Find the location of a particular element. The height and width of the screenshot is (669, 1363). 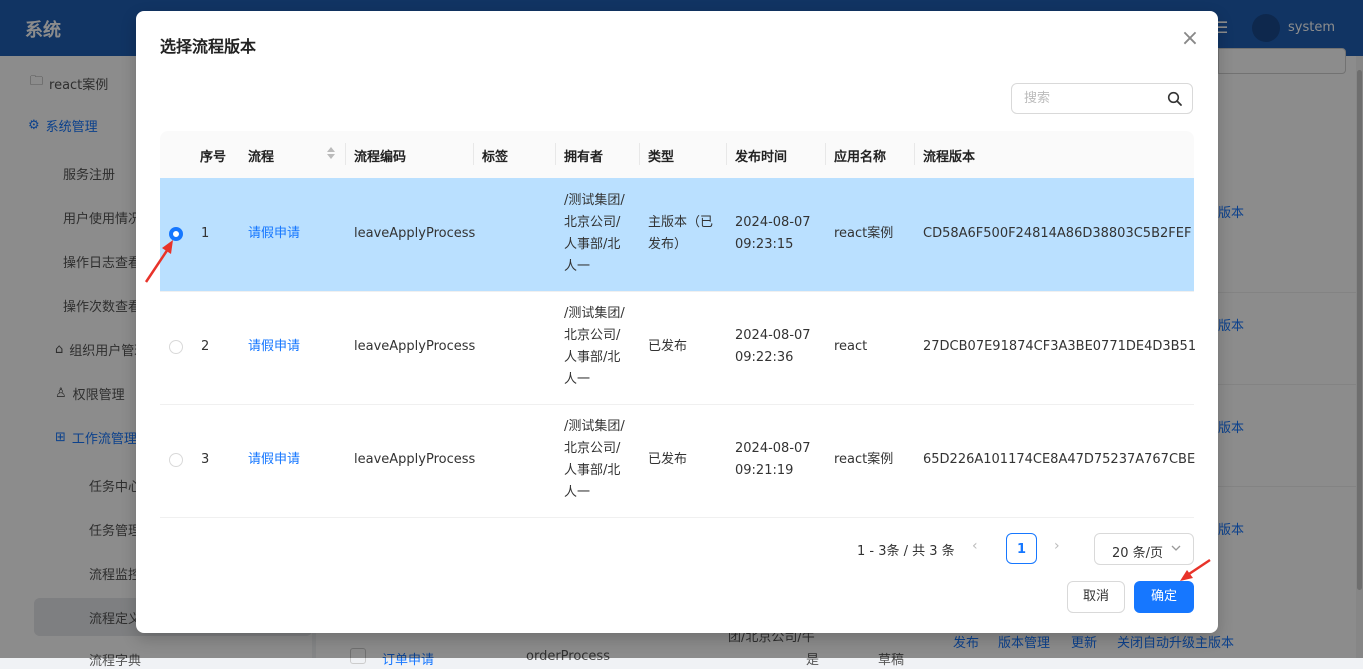

table-header: 序号 流程 流程编码 标签 拥有者 类型 发布时间 应用名称 流程版本 is located at coordinates (677, 155).